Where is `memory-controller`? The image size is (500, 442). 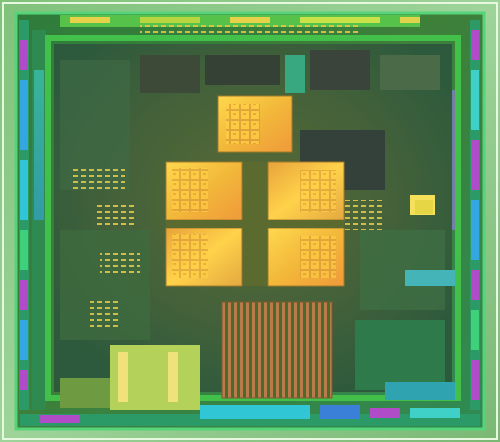 memory-controller is located at coordinates (277, 350).